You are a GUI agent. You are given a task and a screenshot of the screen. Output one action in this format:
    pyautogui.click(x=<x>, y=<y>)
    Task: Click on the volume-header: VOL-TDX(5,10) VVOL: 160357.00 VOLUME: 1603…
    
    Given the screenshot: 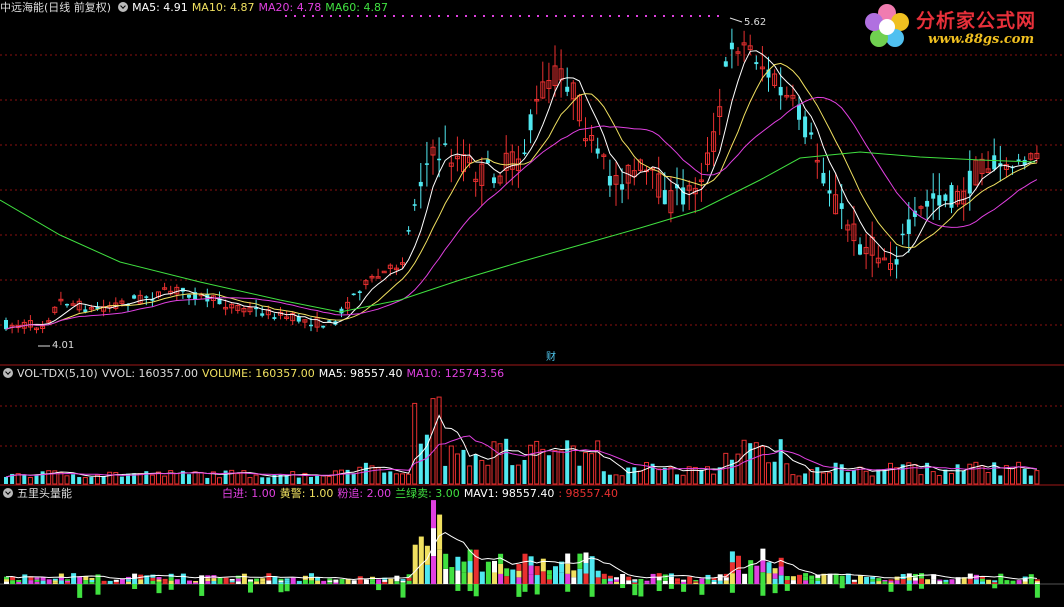 What is the action you would take?
    pyautogui.click(x=254, y=374)
    